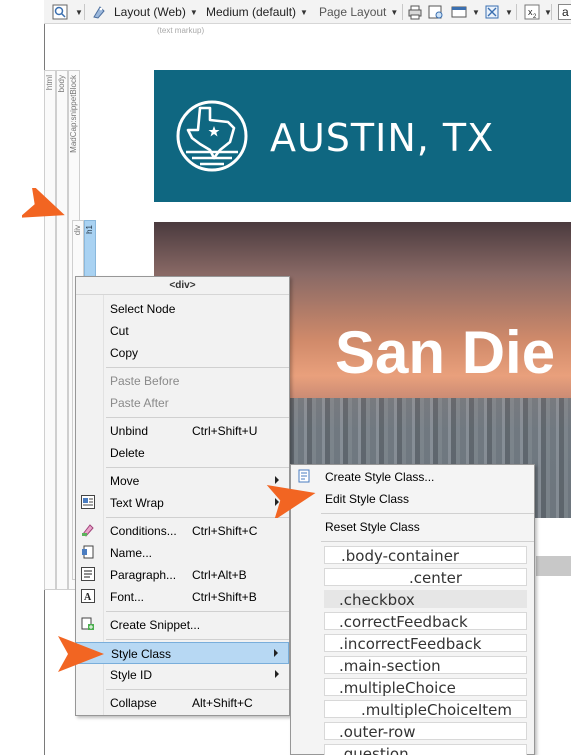  I want to click on style-class-label: .question, so click(374, 750).